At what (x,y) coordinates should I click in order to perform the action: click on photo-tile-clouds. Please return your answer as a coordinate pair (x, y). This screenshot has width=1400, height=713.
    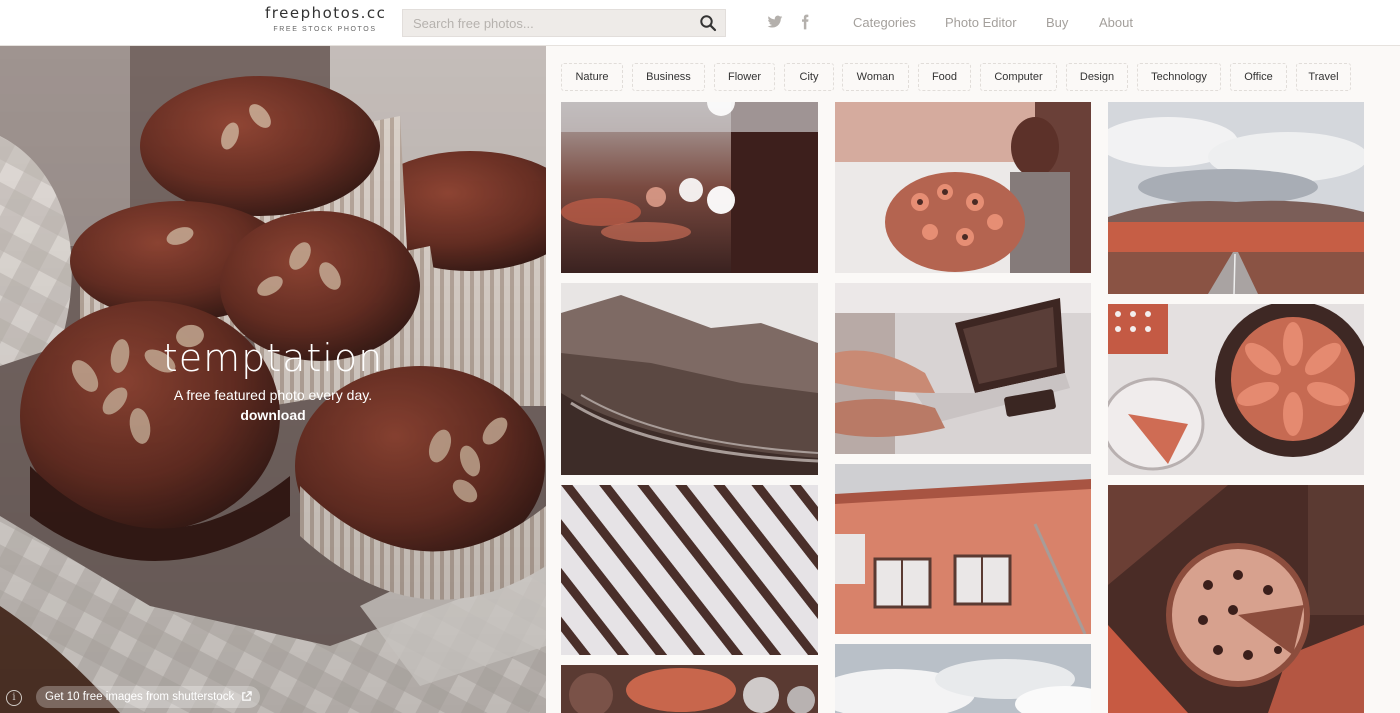
    Looking at the image, I should click on (963, 678).